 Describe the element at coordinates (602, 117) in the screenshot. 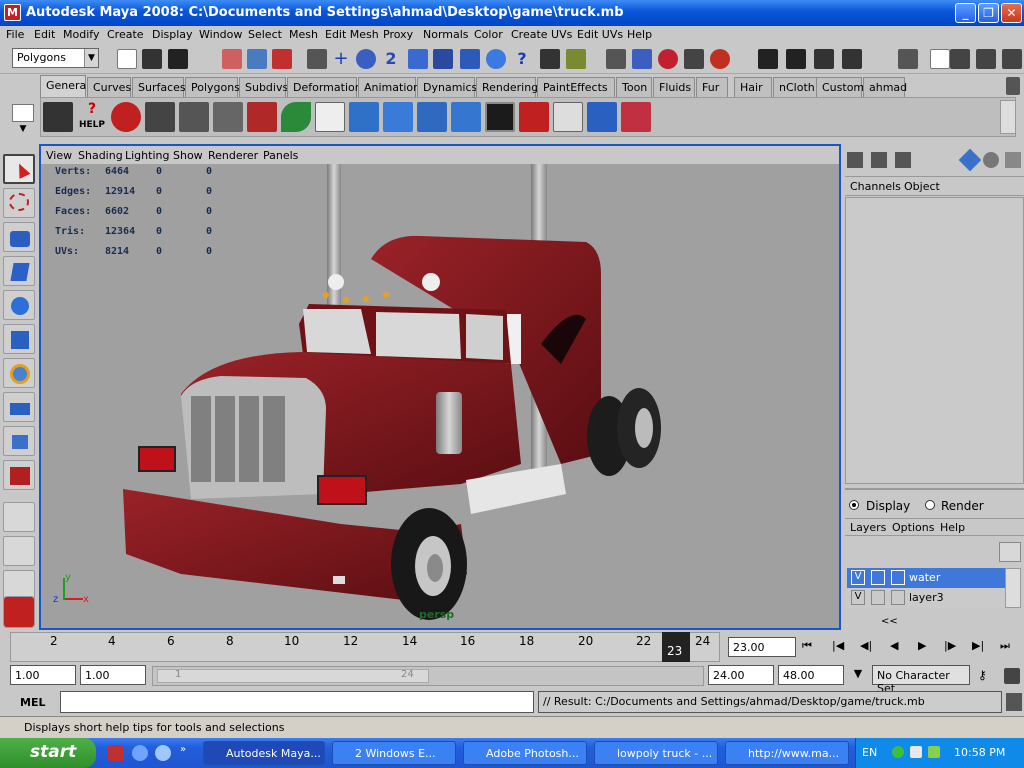

I see `blue-cube-icon` at that location.